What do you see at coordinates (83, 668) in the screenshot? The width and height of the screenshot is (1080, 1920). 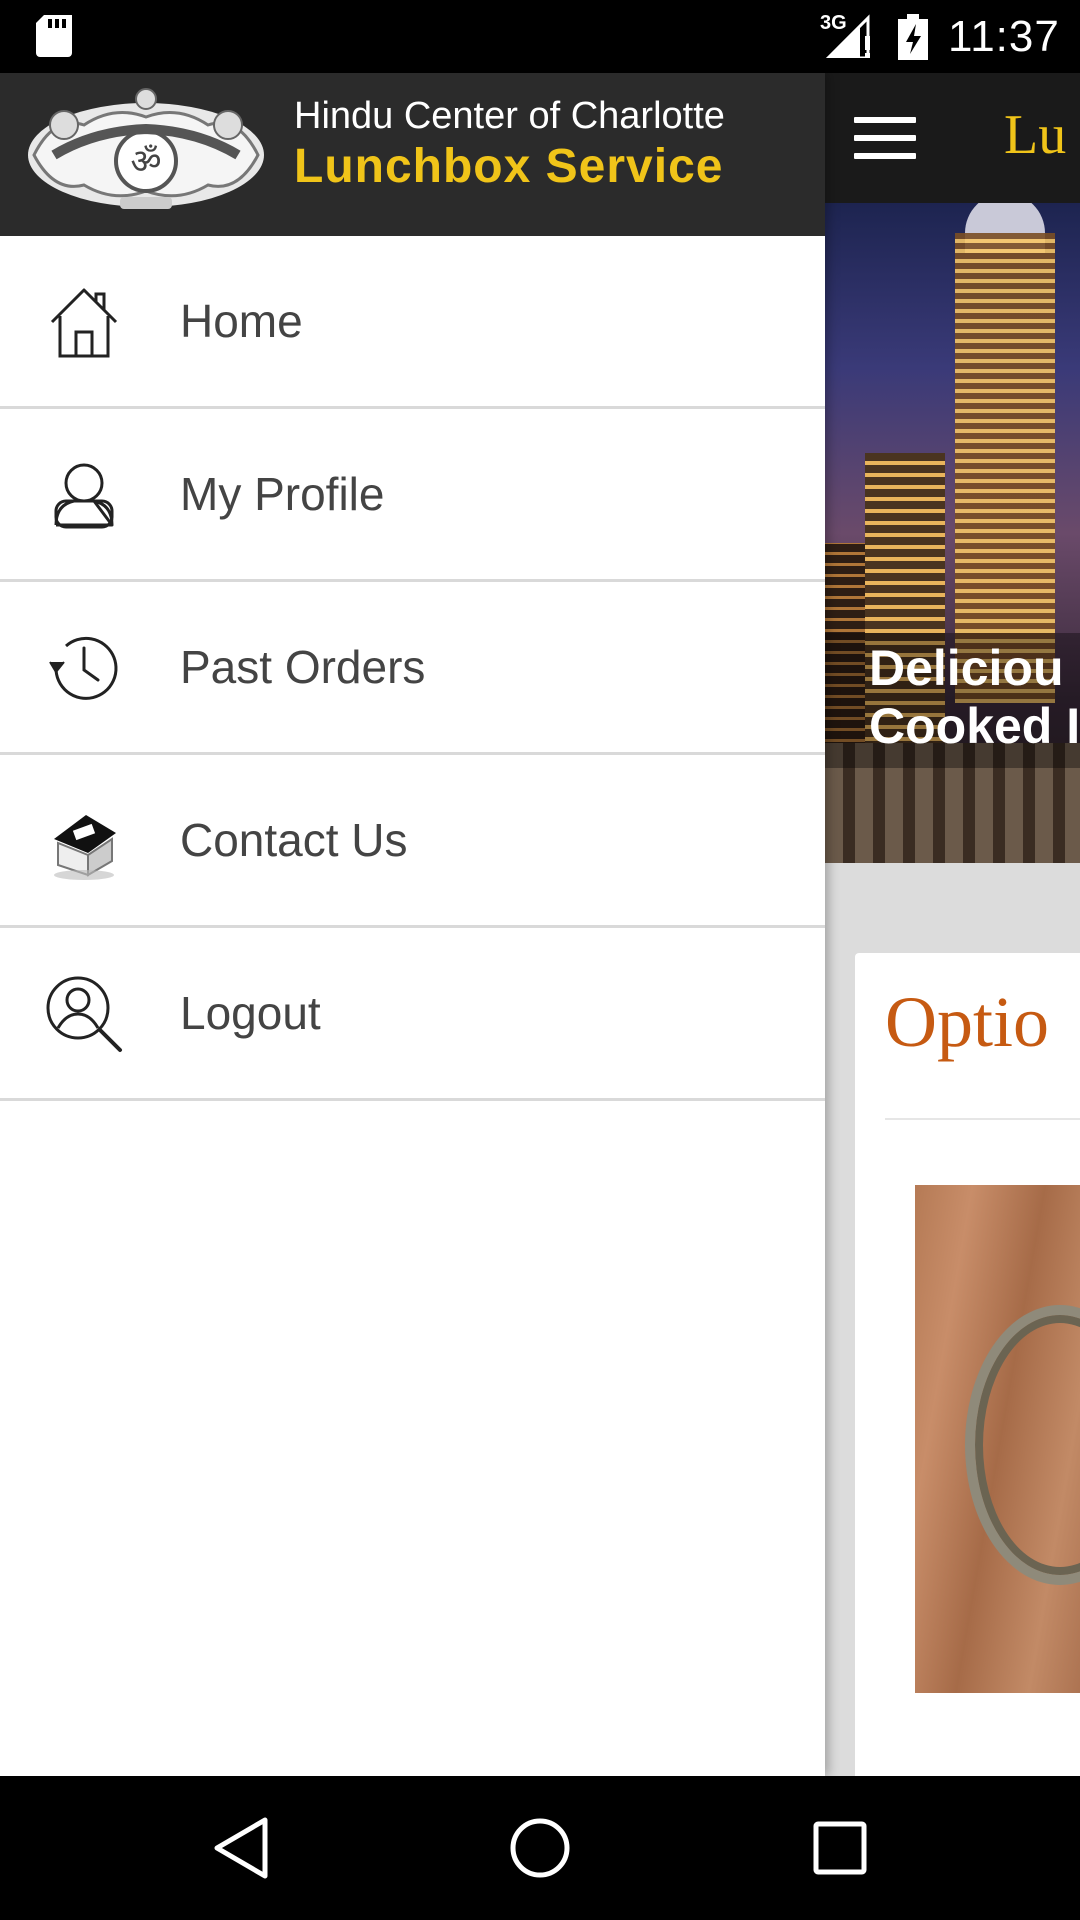 I see `history-clock-icon` at bounding box center [83, 668].